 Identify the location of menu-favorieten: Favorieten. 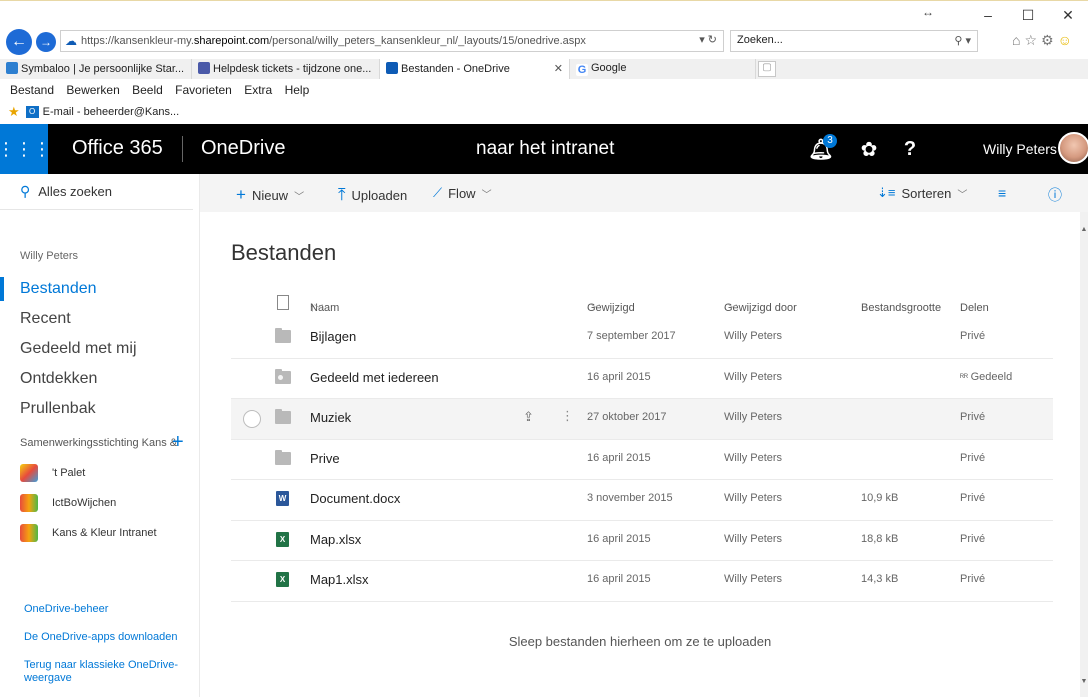
(203, 90).